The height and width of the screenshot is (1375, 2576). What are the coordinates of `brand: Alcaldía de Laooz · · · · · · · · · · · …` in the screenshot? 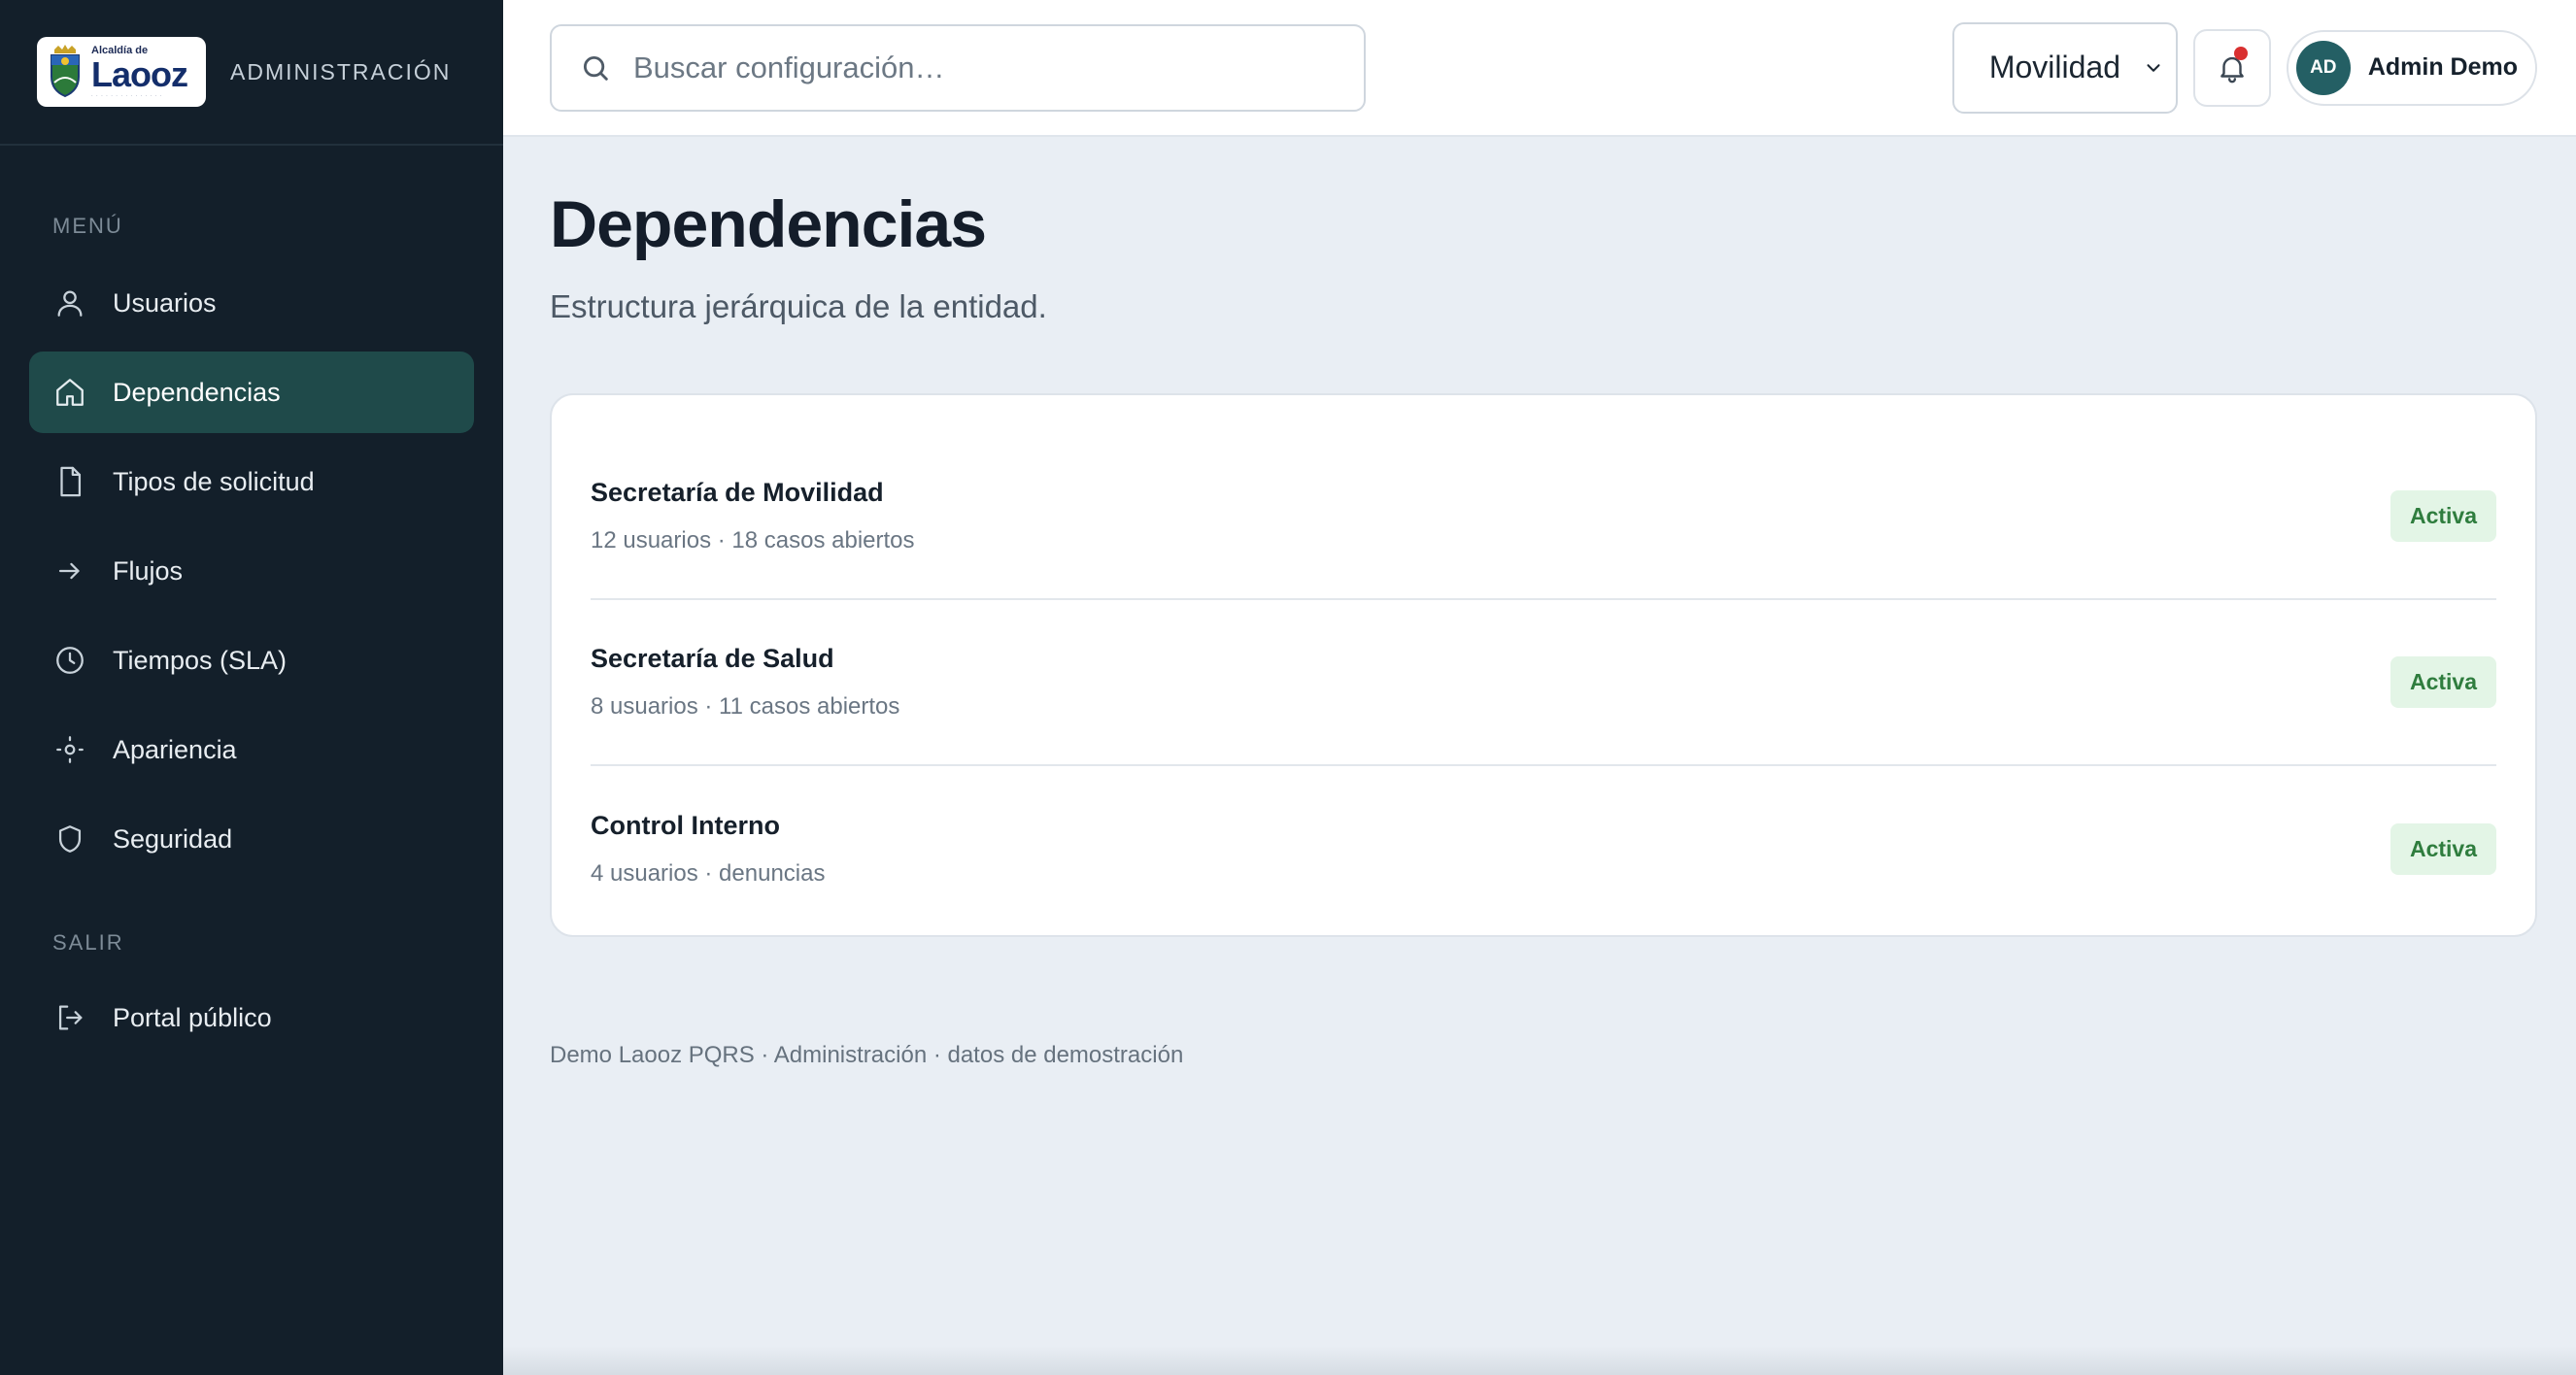 It's located at (251, 73).